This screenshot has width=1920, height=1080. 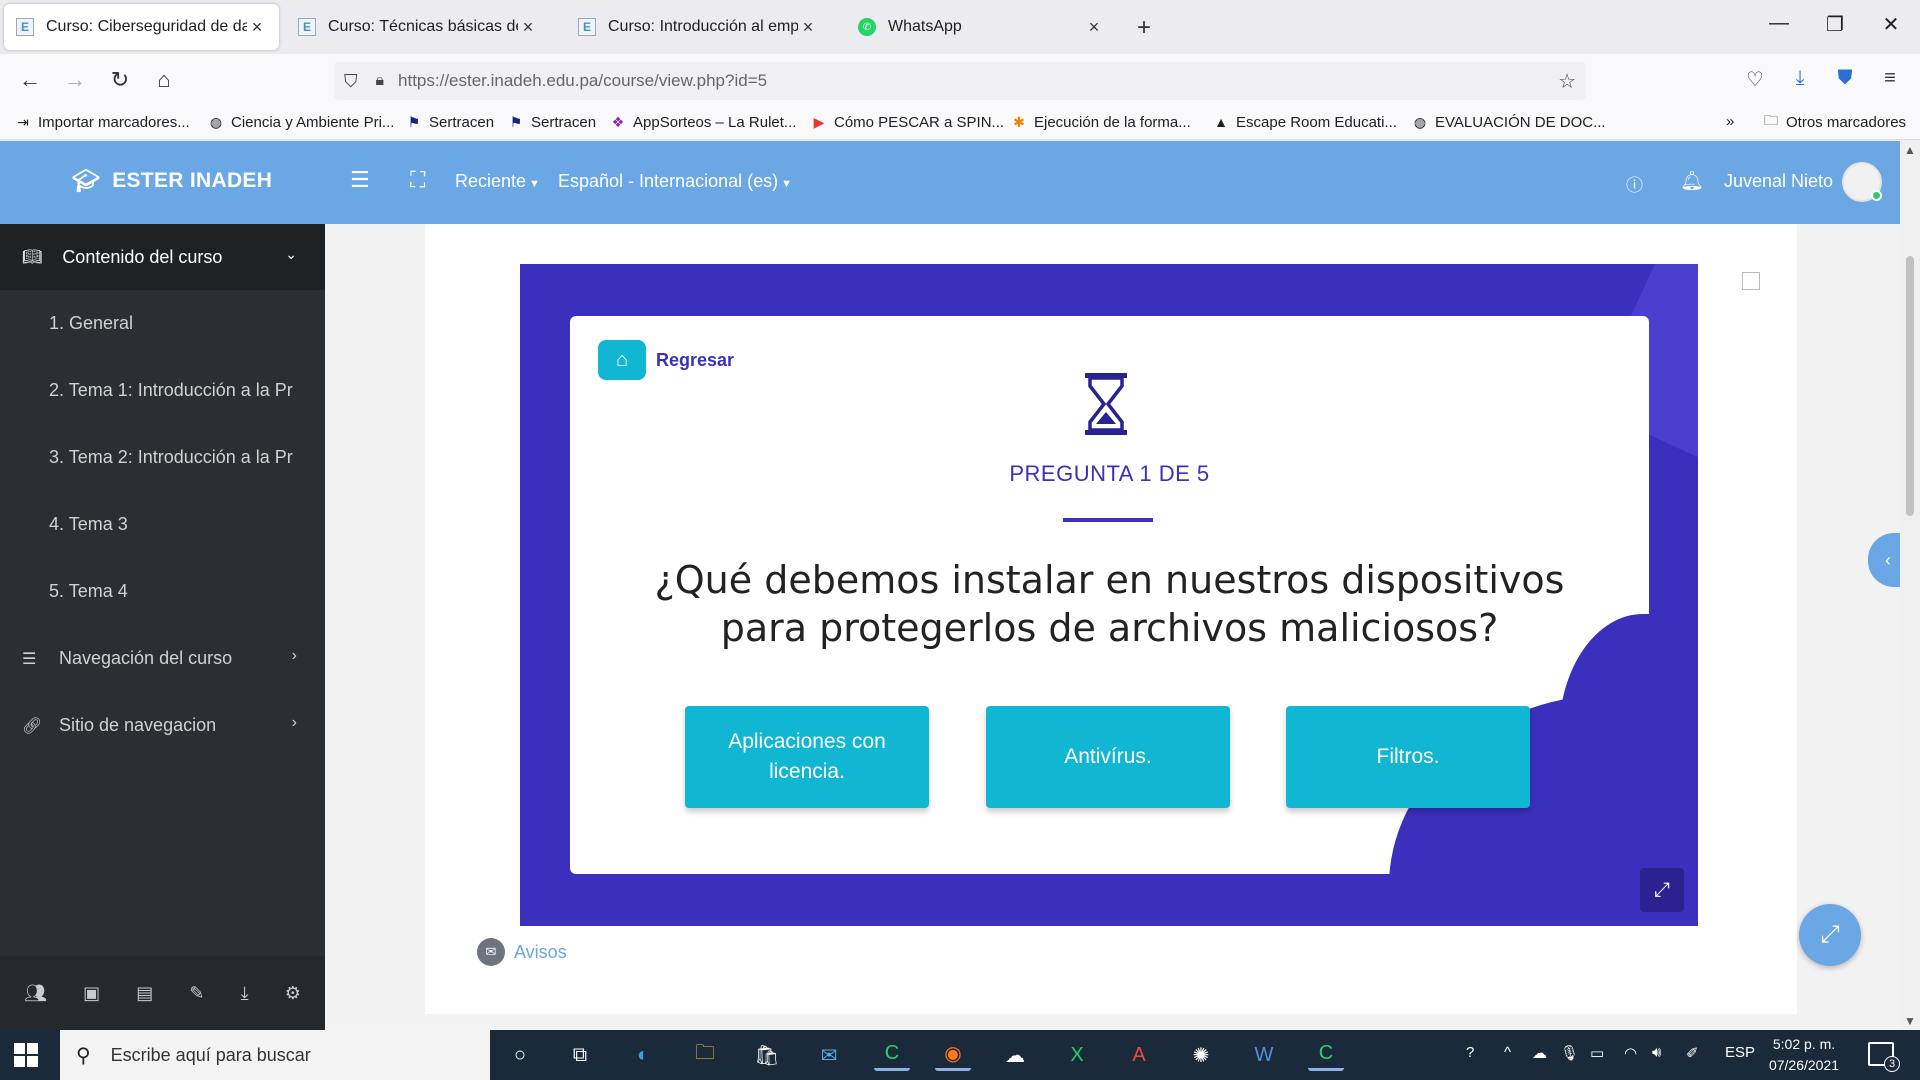 What do you see at coordinates (1567, 81) in the screenshot?
I see `bookmark-star-icon: ☆` at bounding box center [1567, 81].